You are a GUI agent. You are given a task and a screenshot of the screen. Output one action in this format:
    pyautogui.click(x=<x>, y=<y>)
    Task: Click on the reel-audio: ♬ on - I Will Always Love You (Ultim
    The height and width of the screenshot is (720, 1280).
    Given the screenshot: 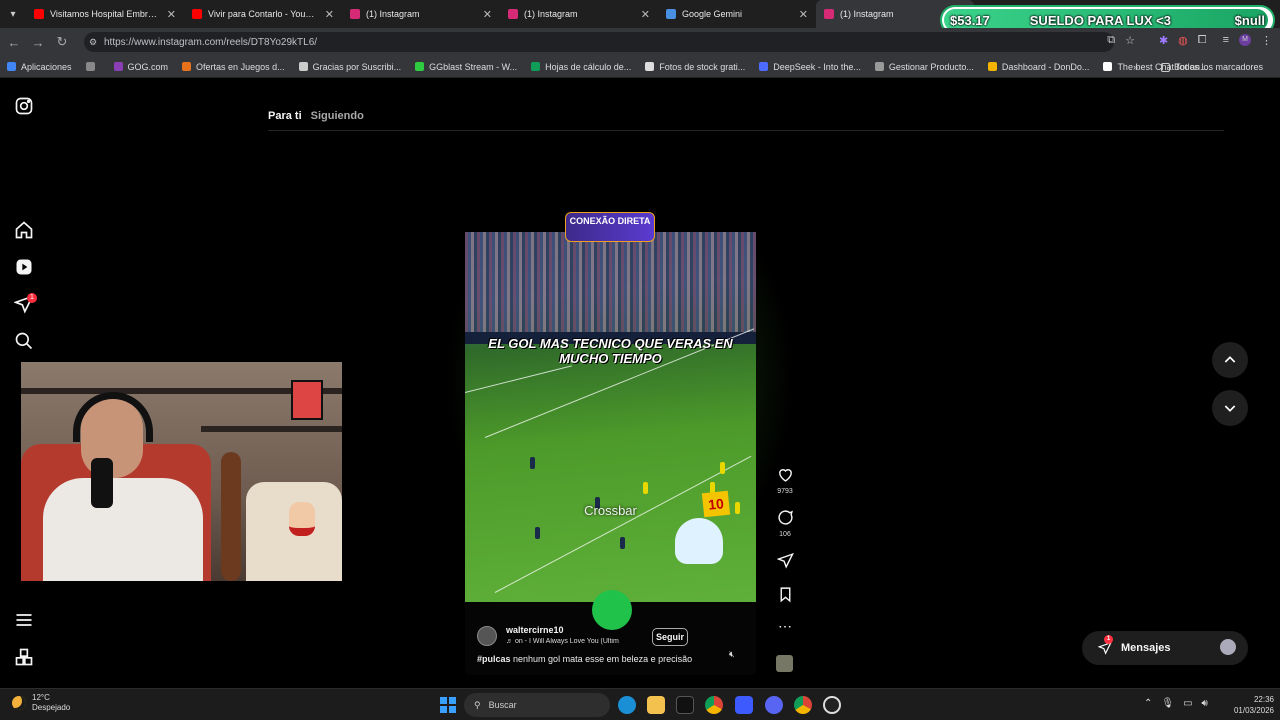 What is the action you would take?
    pyautogui.click(x=573, y=641)
    